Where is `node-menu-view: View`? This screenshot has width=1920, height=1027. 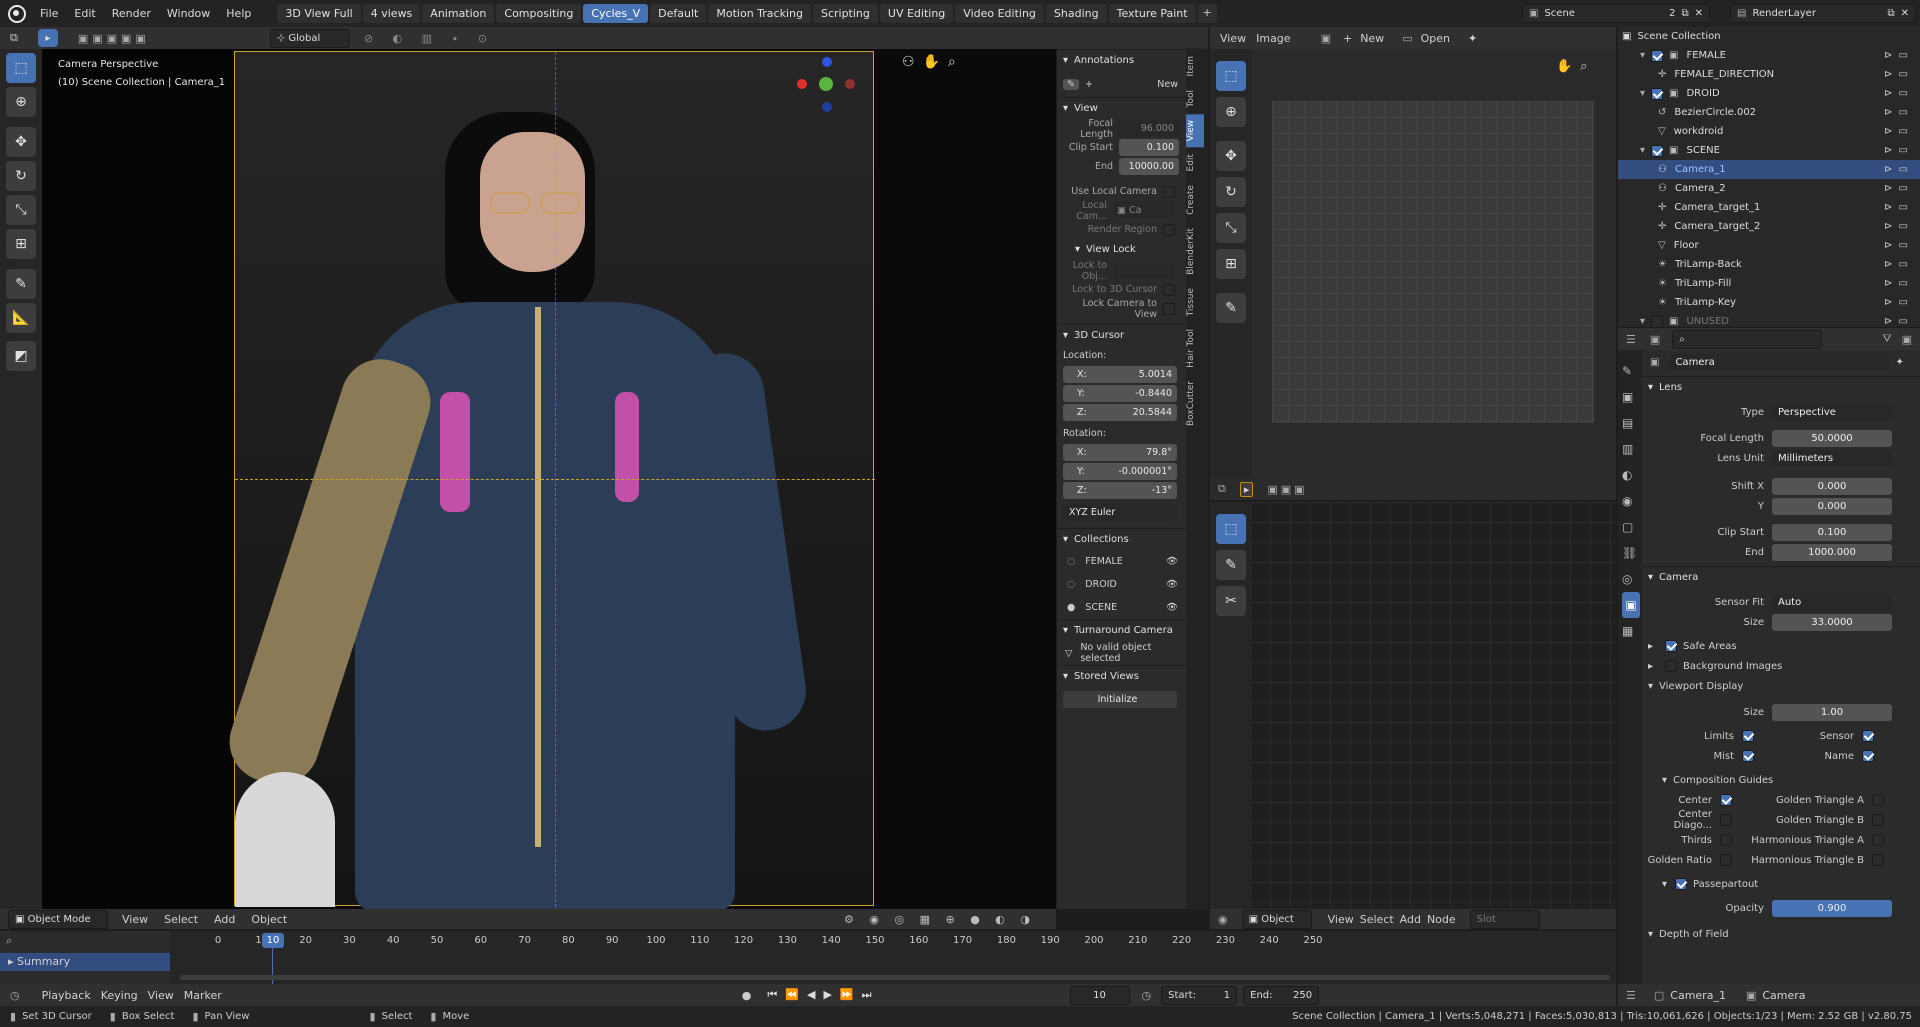 node-menu-view: View is located at coordinates (1341, 919).